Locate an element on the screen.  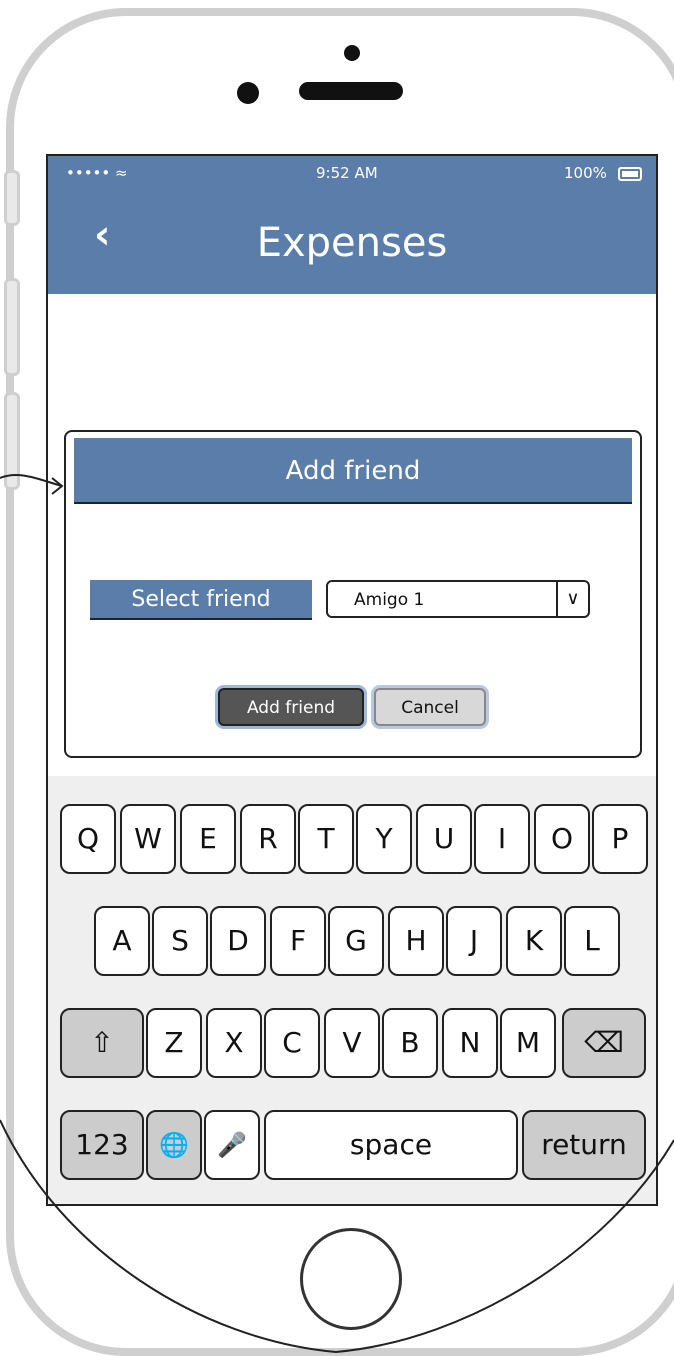
key-j: J is located at coordinates (474, 941).